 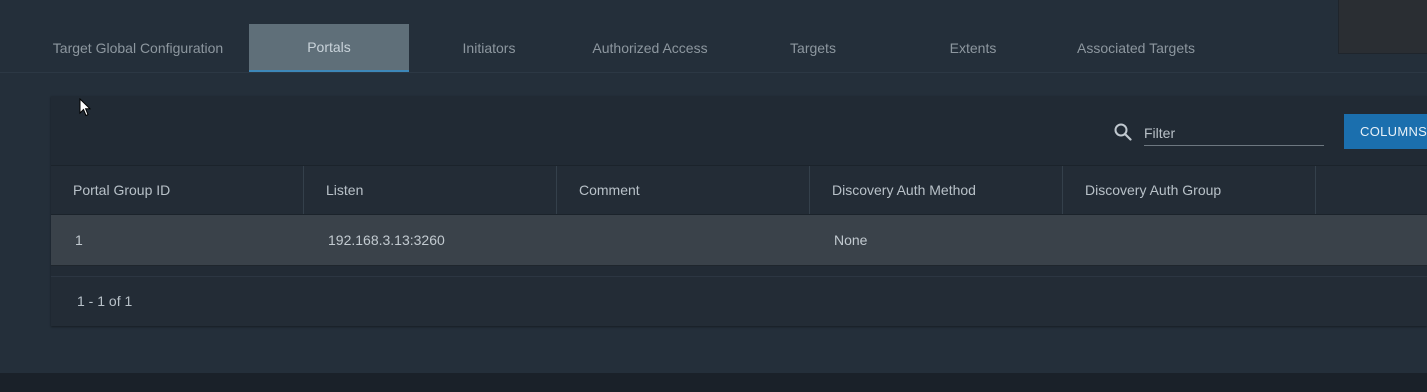 What do you see at coordinates (79, 240) in the screenshot?
I see `cell-portal-group-id: 1` at bounding box center [79, 240].